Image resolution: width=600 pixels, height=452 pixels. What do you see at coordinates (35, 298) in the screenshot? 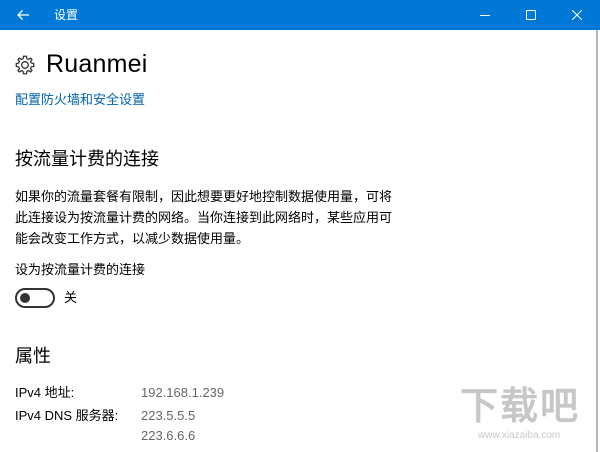
I see `metered-toggle-switch` at bounding box center [35, 298].